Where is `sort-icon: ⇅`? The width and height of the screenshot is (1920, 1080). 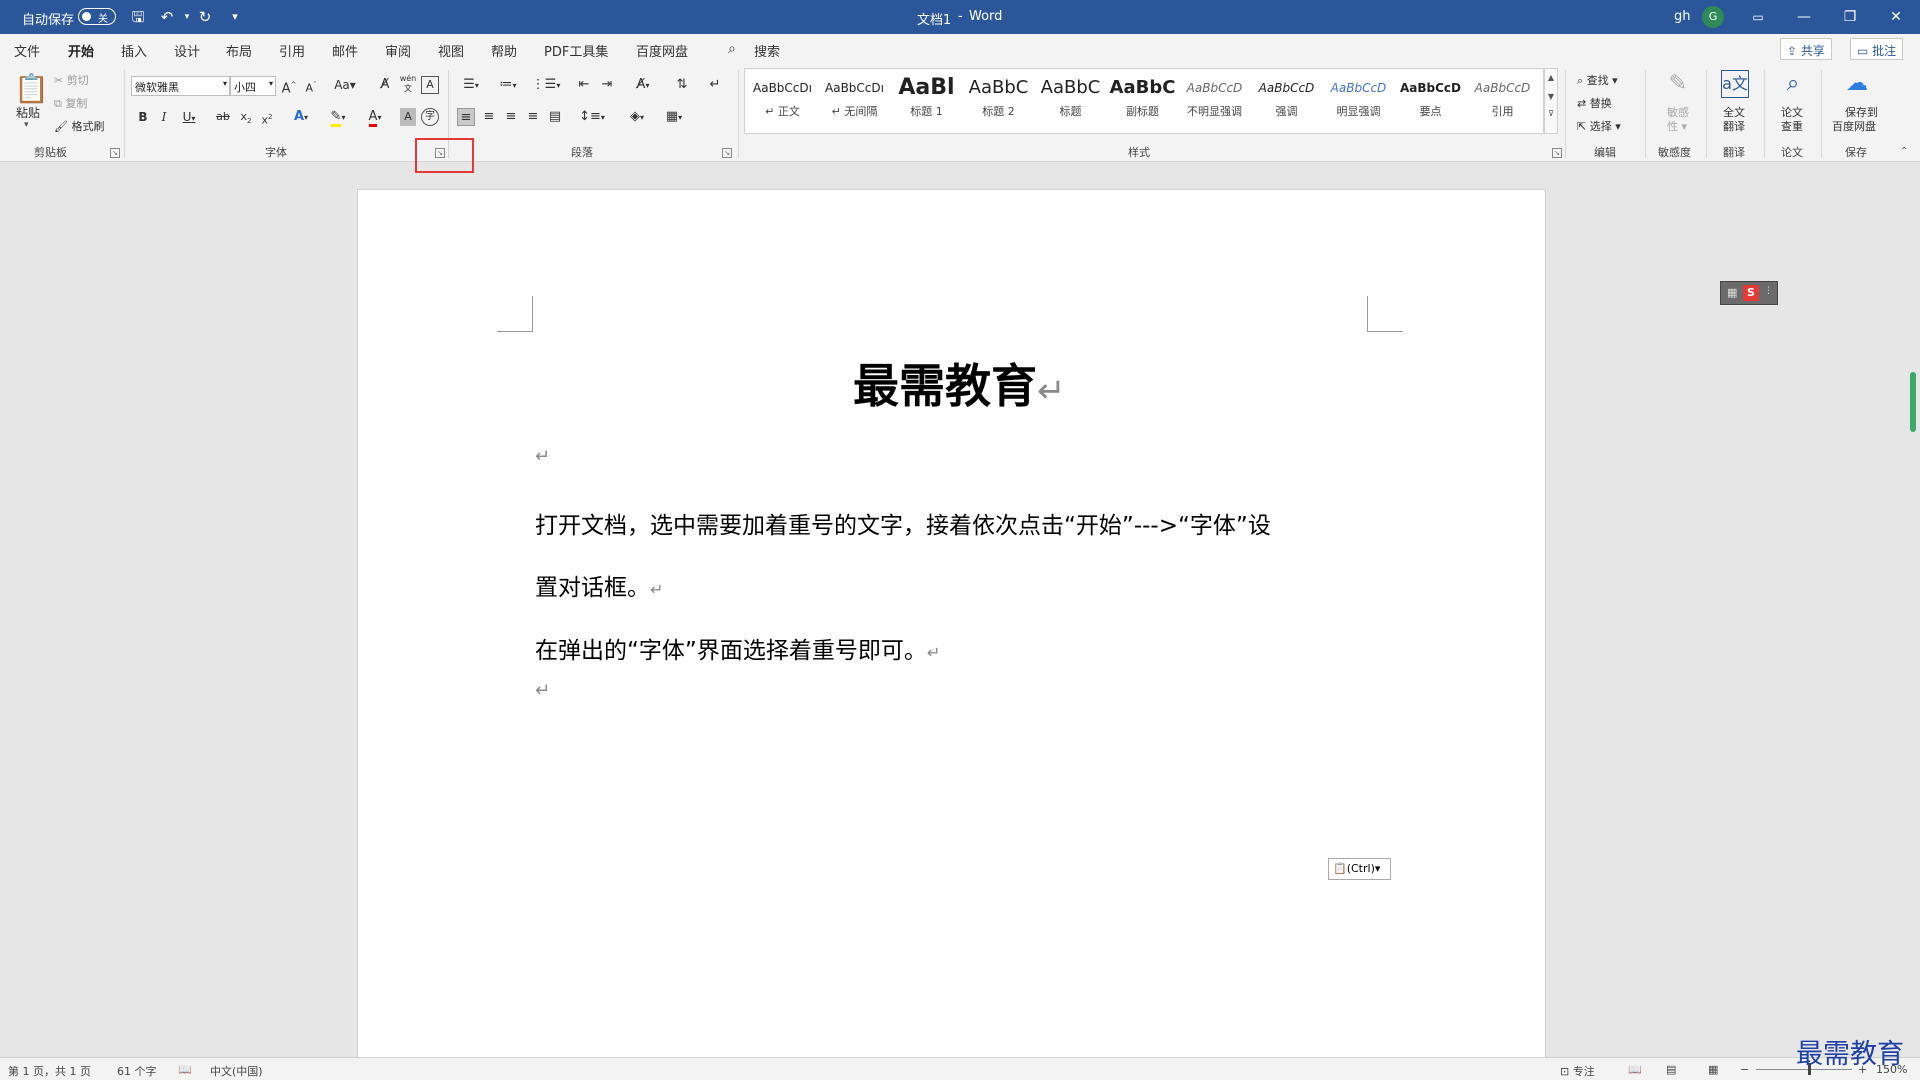
sort-icon: ⇅ is located at coordinates (682, 85).